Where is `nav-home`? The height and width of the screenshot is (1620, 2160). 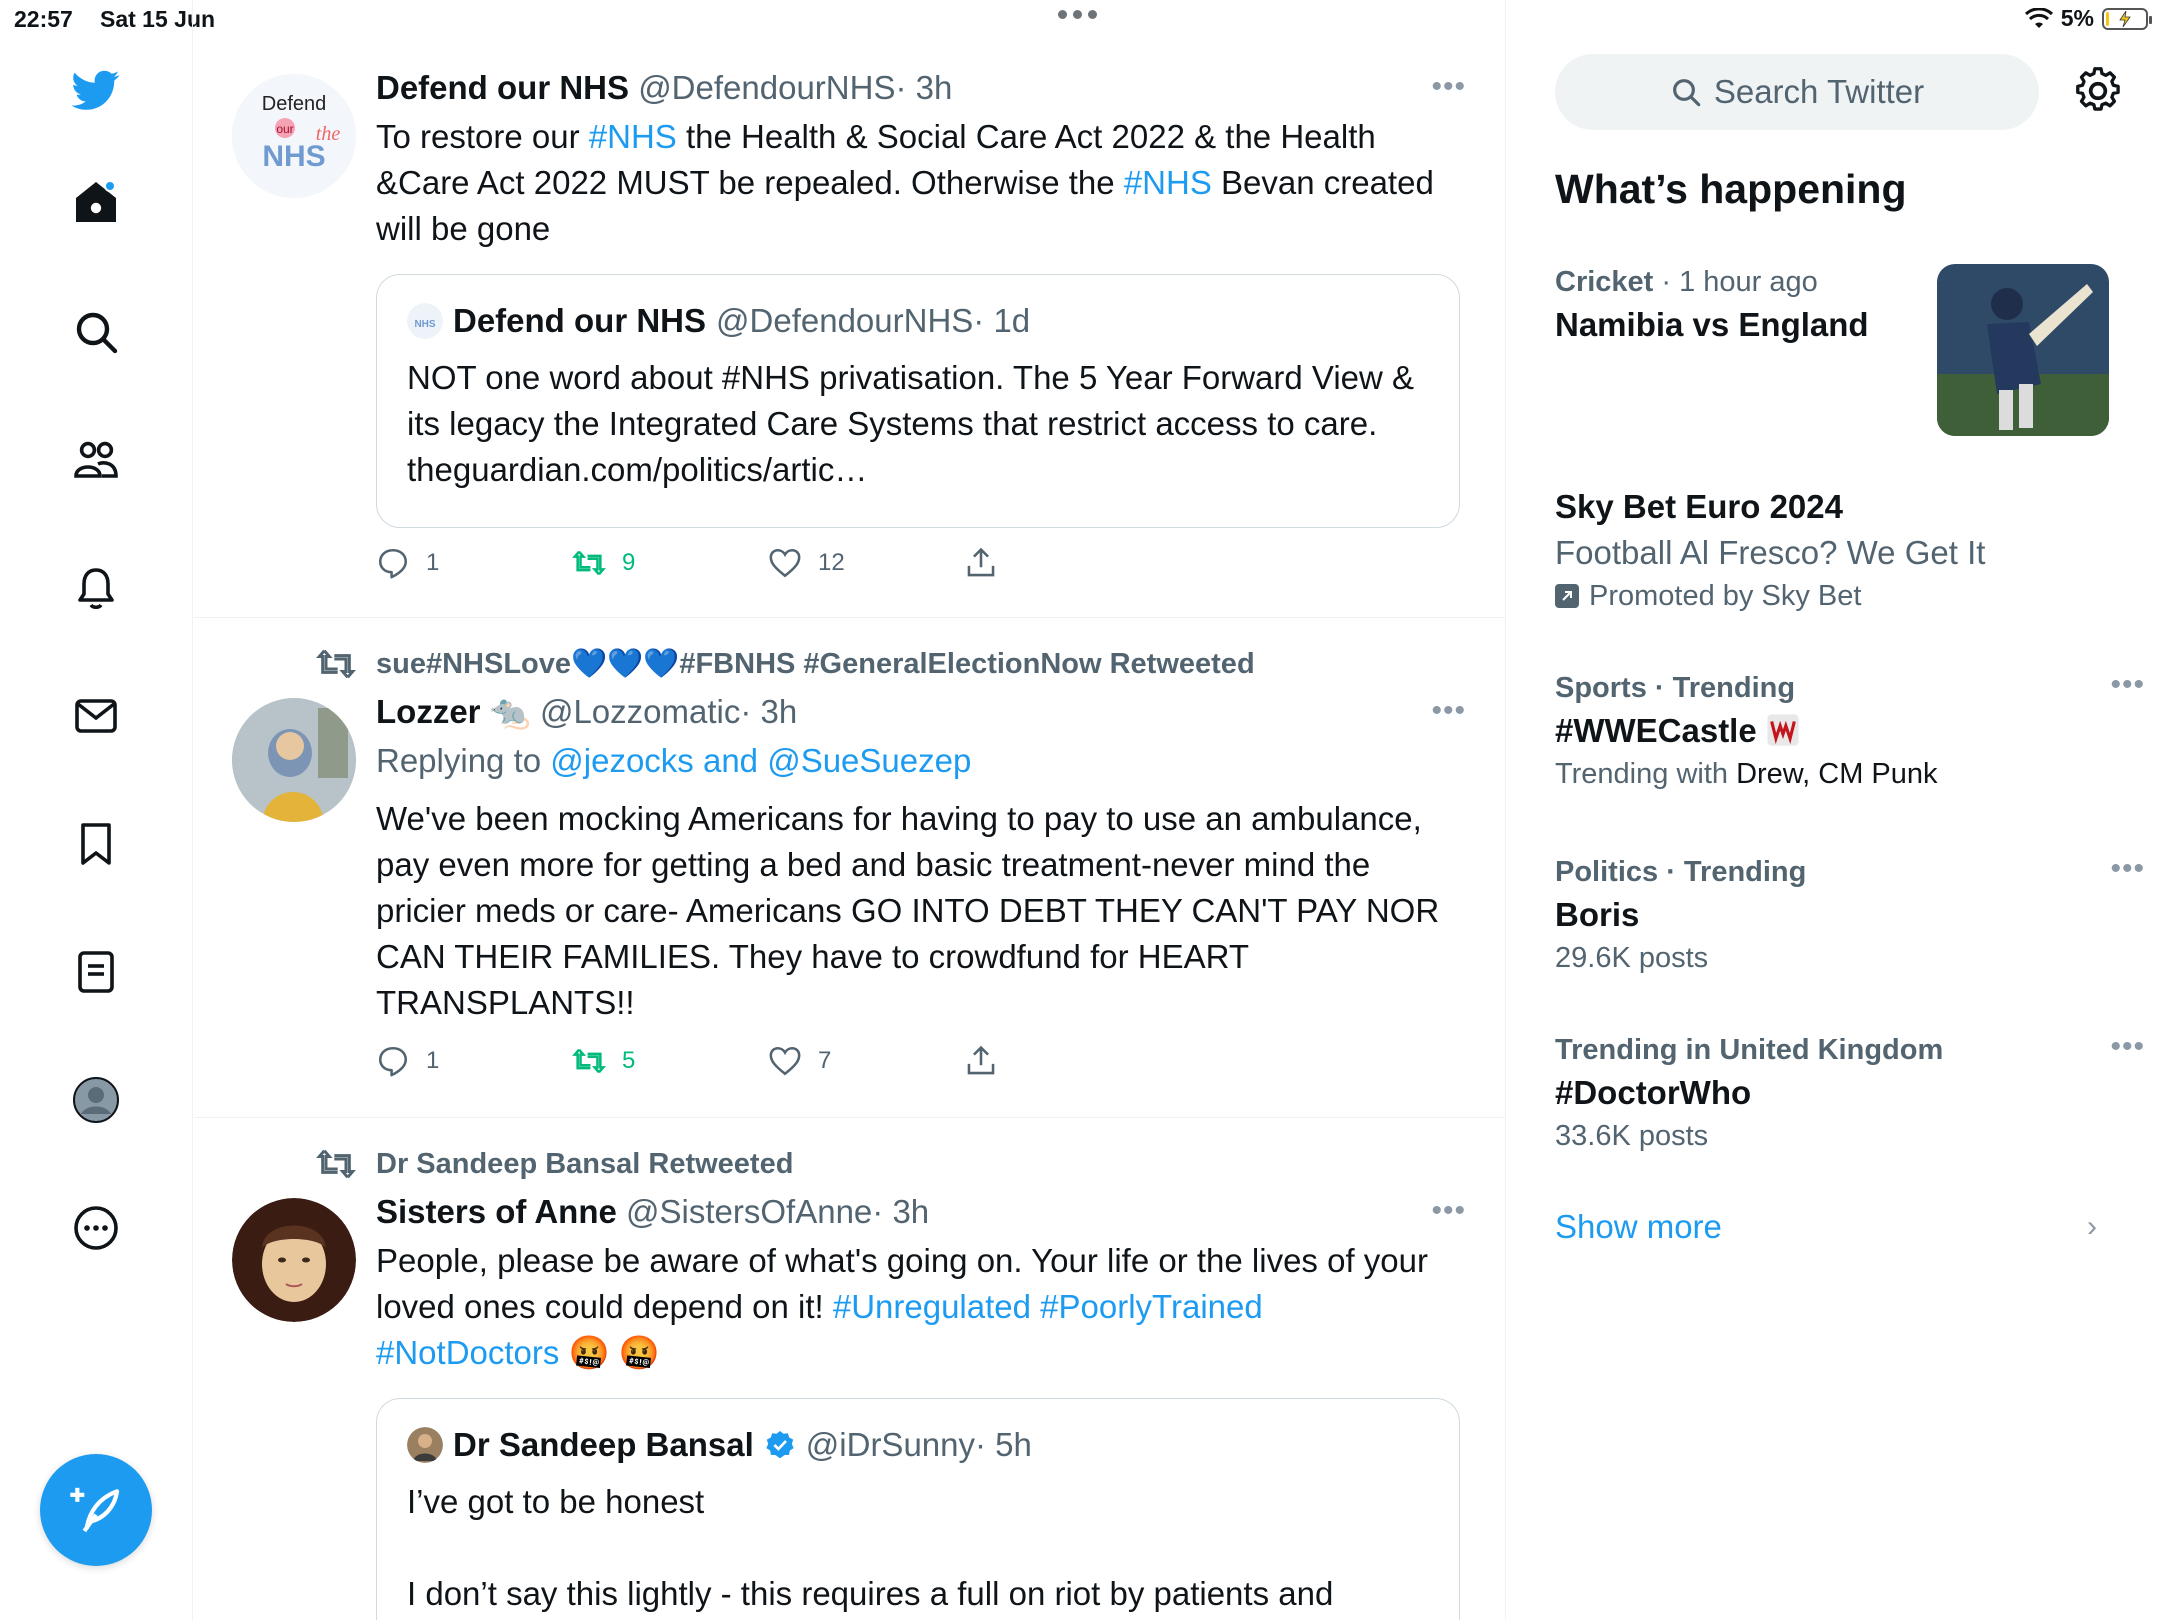 nav-home is located at coordinates (96, 202).